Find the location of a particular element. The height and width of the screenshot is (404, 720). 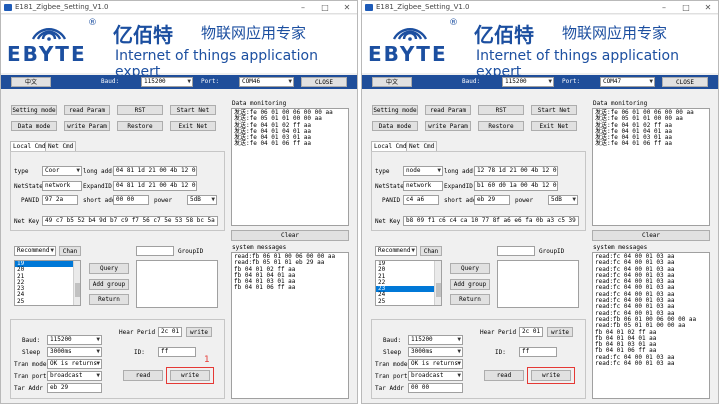

brand-chinese-slogan: 物联网应用专家 is located at coordinates (254, 33).